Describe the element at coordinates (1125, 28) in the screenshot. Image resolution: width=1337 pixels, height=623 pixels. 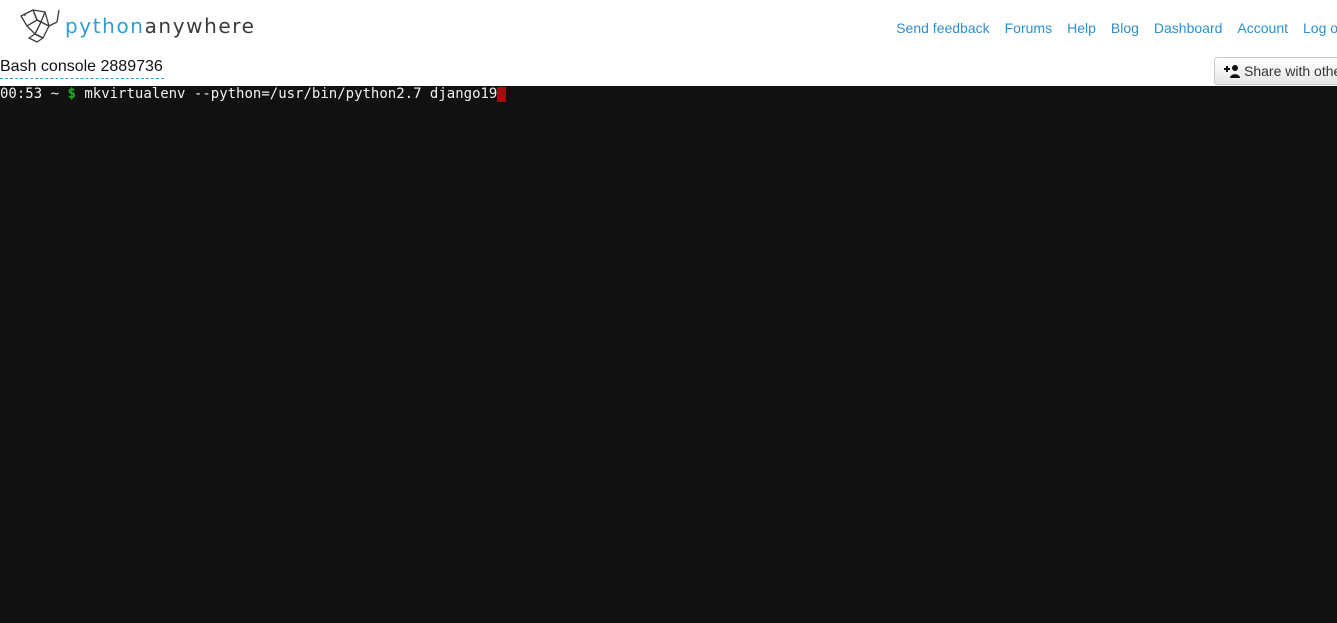
I see `nav-blog: Blog` at that location.